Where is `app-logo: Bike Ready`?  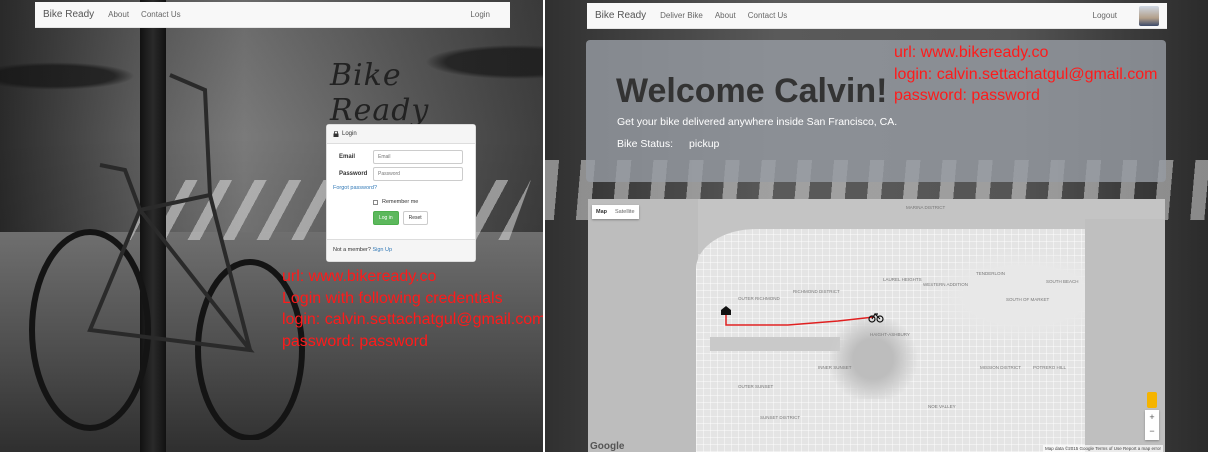 app-logo: Bike Ready is located at coordinates (380, 93).